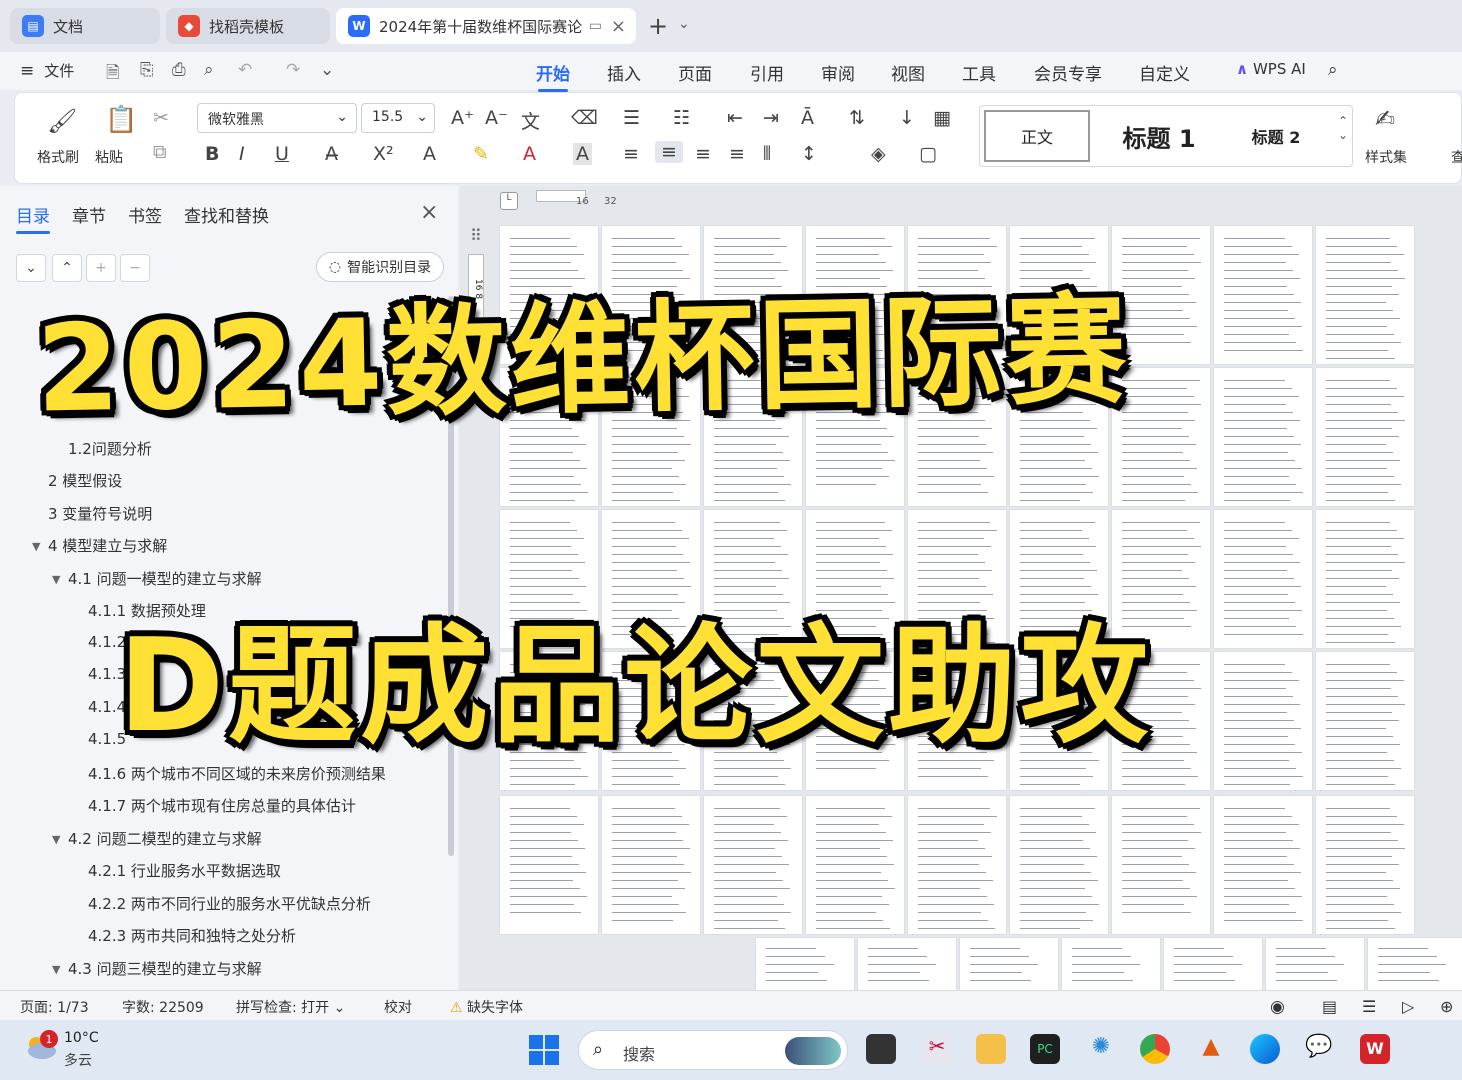 This screenshot has height=1080, width=1462. Describe the element at coordinates (147, 70) in the screenshot. I see `share-icon: ⎘` at that location.